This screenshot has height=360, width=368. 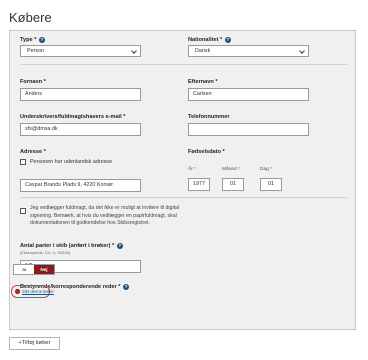 What do you see at coordinates (45, 253) in the screenshot?
I see `share-hint: (Eksempelvis: 1/4, ¼, 25/100)` at bounding box center [45, 253].